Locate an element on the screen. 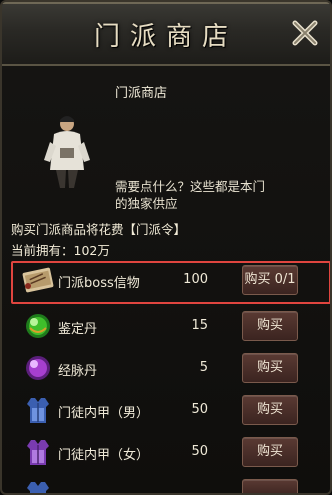 The width and height of the screenshot is (332, 495). item-name: 经脉丹 is located at coordinates (78, 371).